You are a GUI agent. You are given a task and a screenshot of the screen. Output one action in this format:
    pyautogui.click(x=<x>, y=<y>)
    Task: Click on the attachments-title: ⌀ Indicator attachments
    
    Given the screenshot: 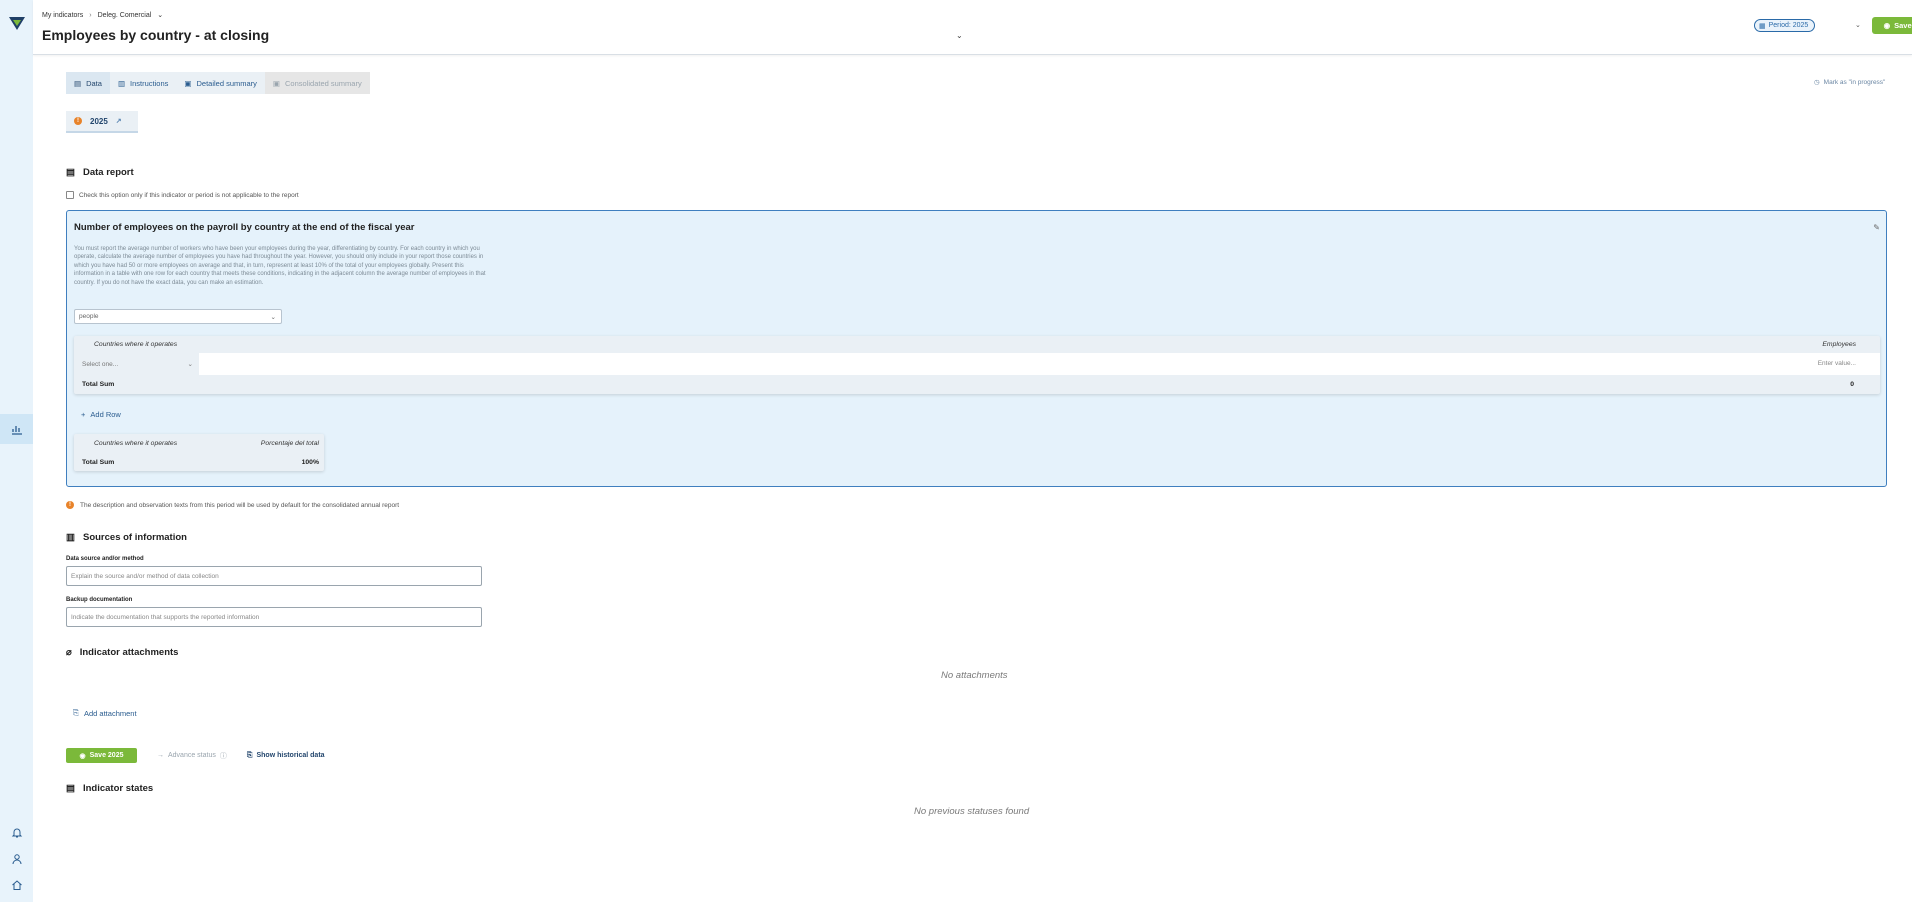 What is the action you would take?
    pyautogui.click(x=122, y=652)
    